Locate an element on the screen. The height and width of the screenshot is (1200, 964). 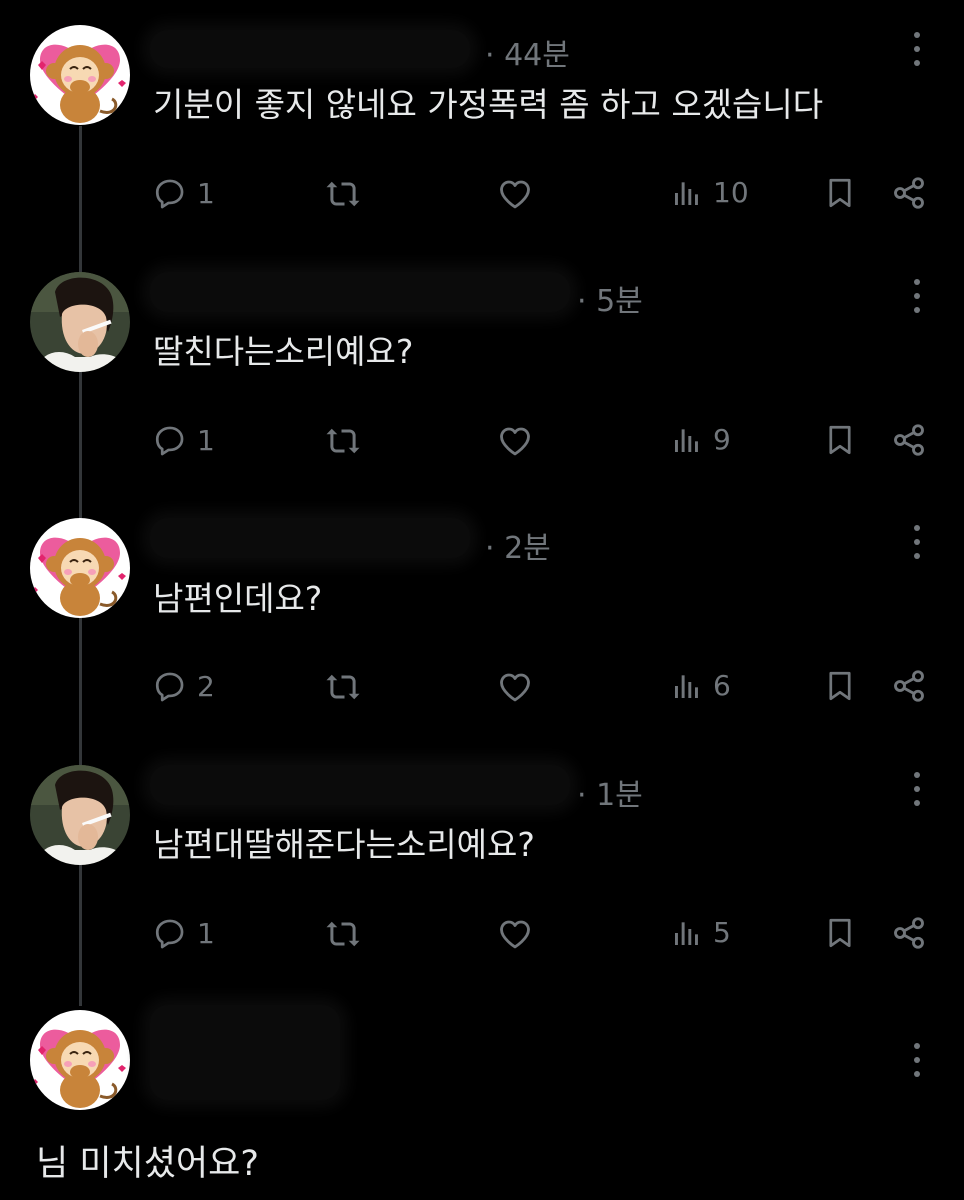
views-count: 9 is located at coordinates (722, 439).